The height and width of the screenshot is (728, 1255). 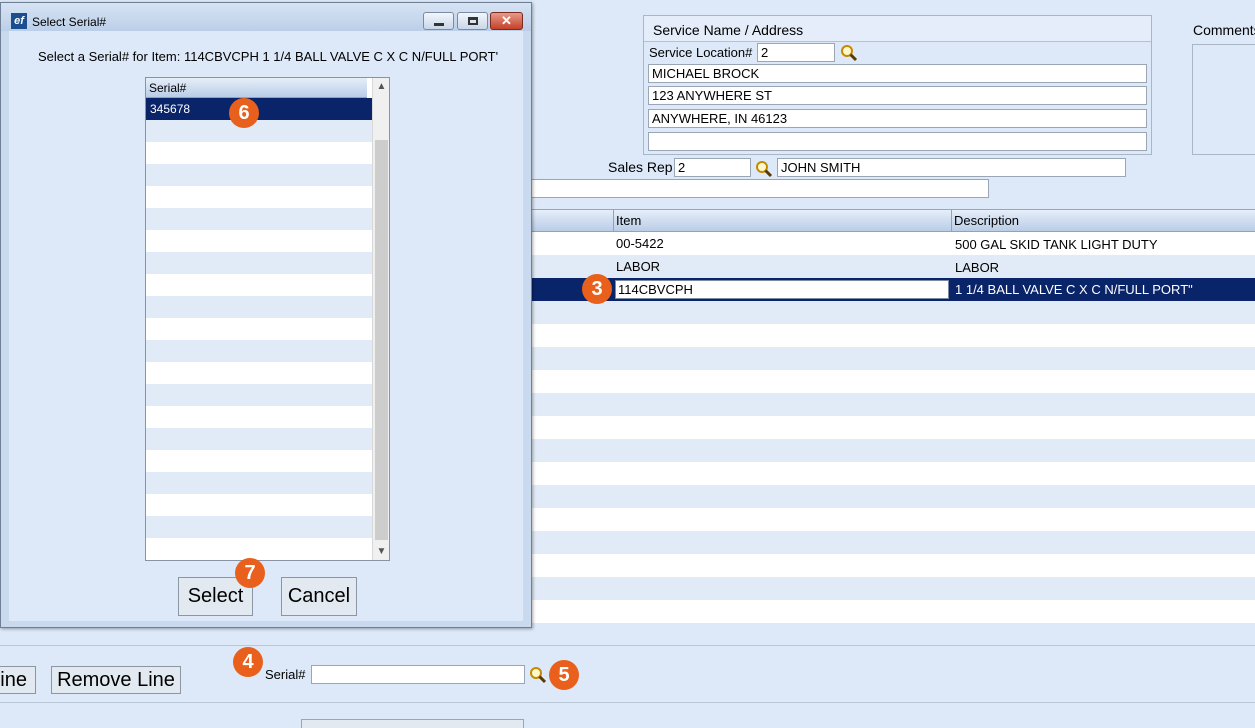 I want to click on scroll-down-icon: ▼, so click(x=381, y=551).